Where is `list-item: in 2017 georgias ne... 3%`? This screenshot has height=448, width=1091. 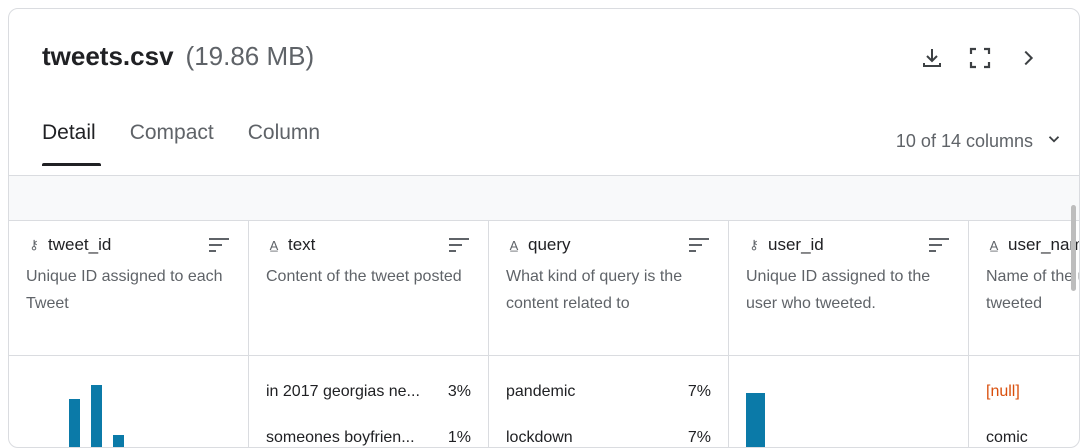 list-item: in 2017 georgias ne... 3% is located at coordinates (368, 392).